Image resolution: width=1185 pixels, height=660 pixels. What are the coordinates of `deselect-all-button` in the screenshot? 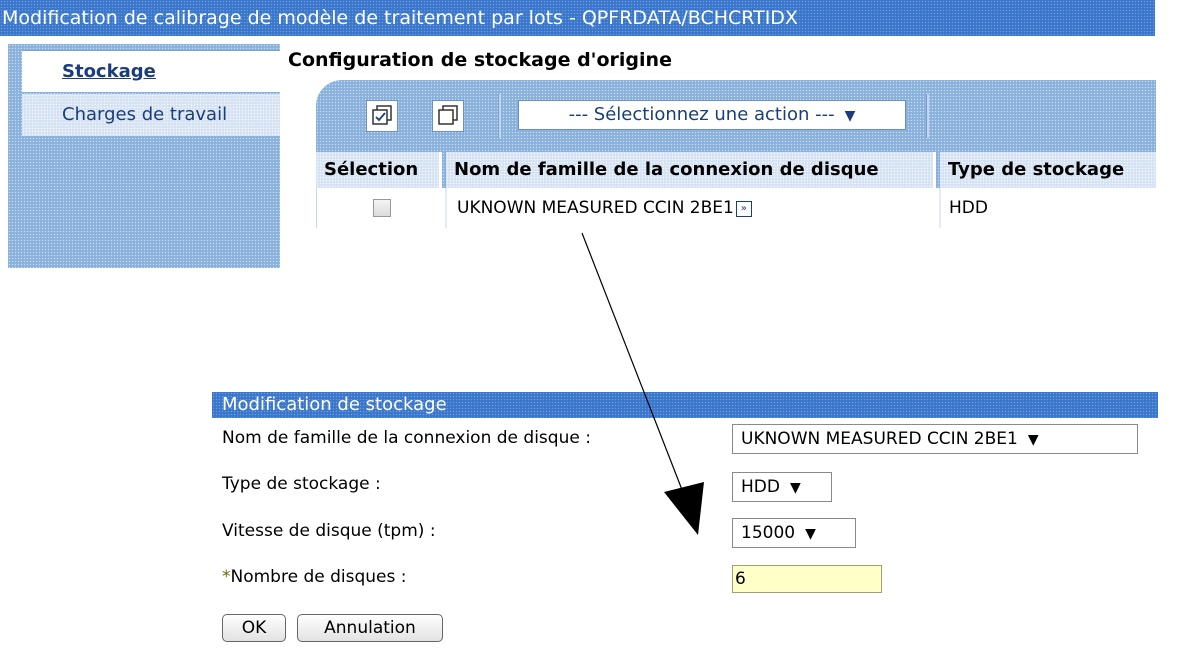 It's located at (448, 116).